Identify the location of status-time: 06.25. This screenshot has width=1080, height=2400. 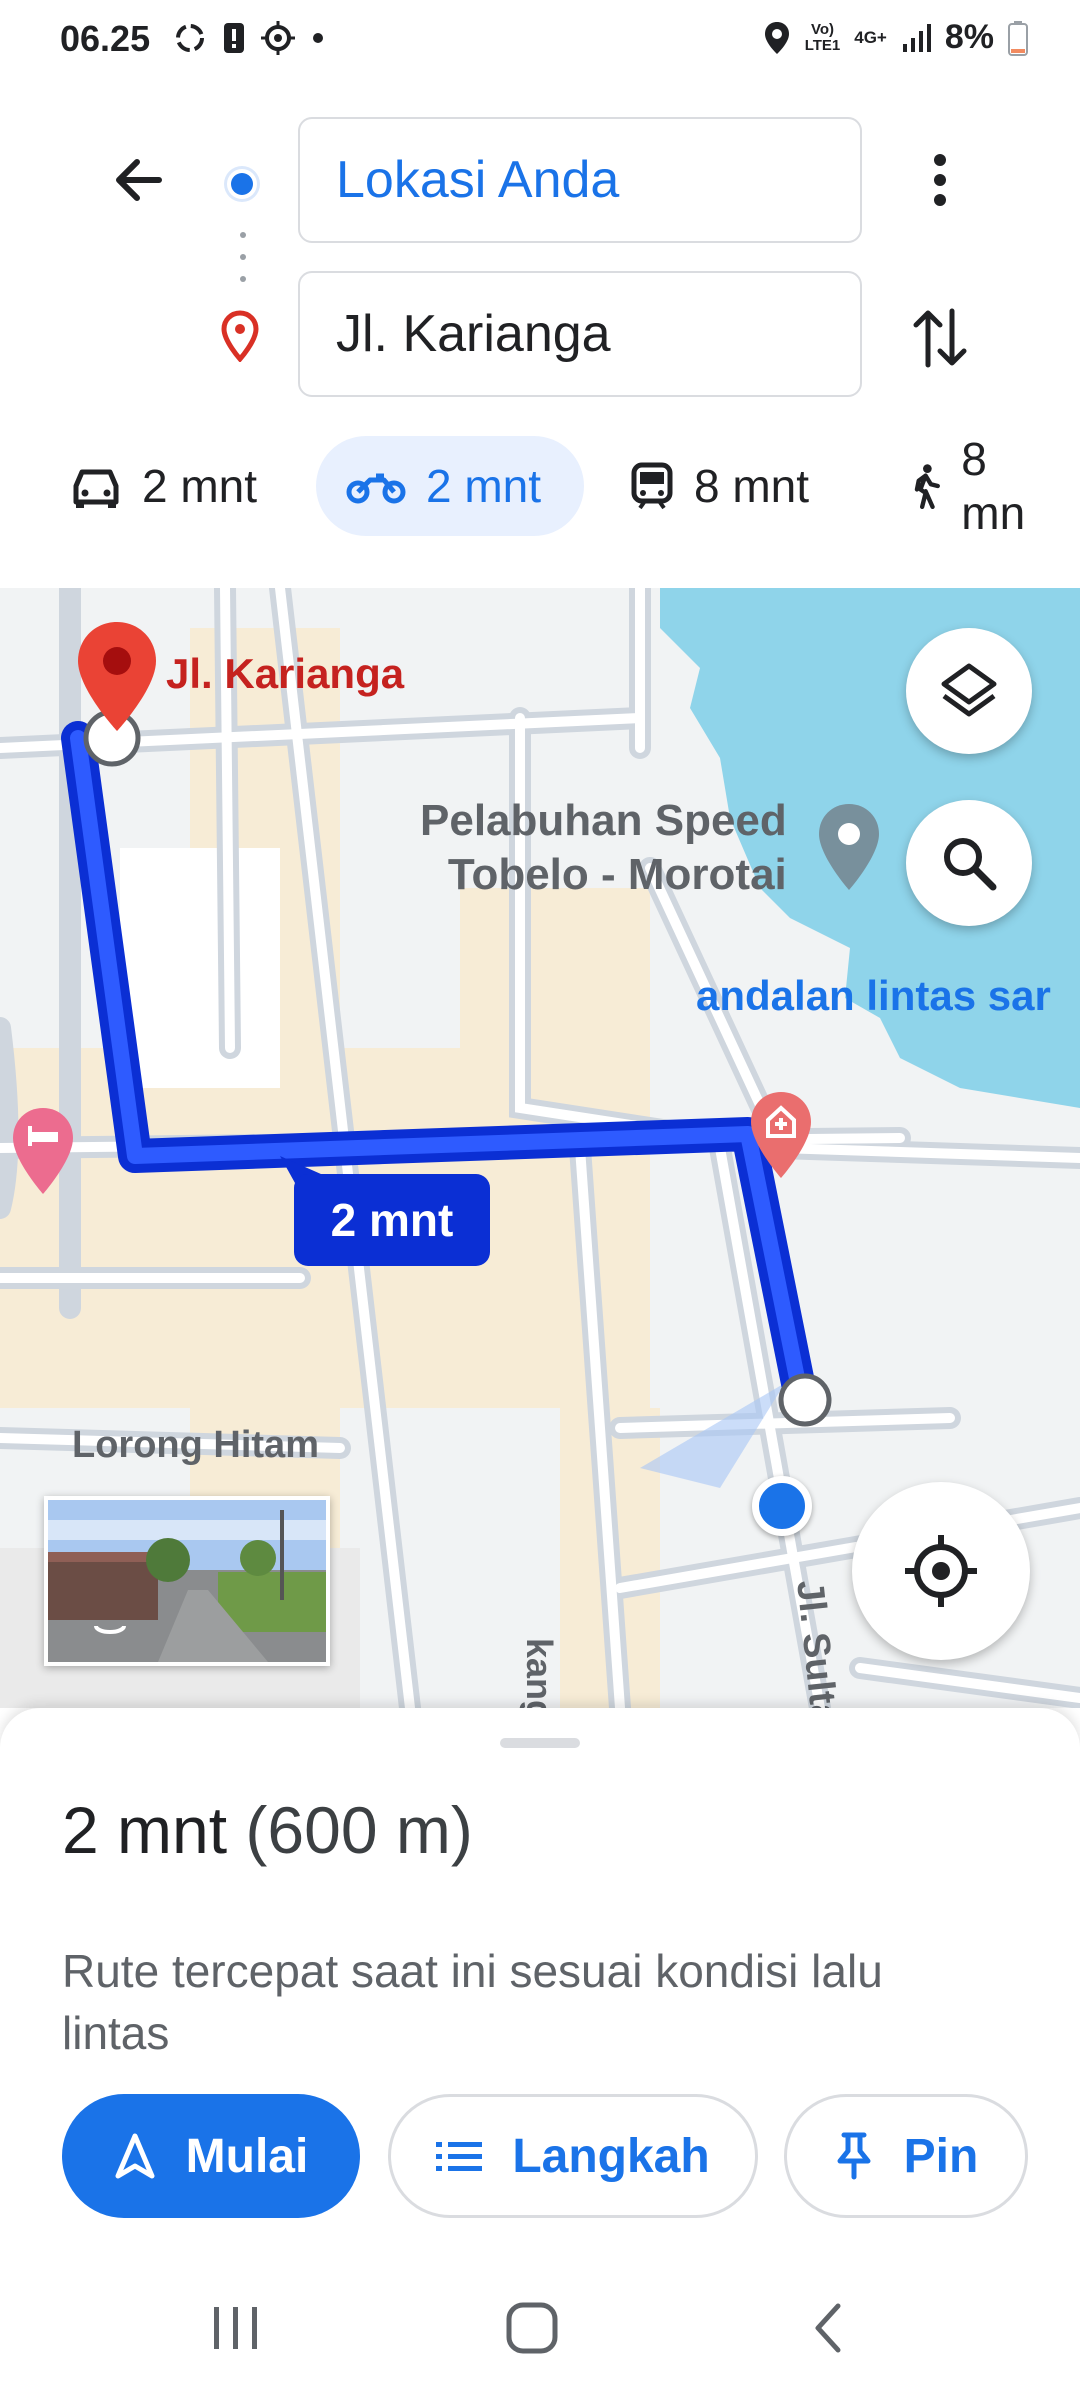
(105, 38).